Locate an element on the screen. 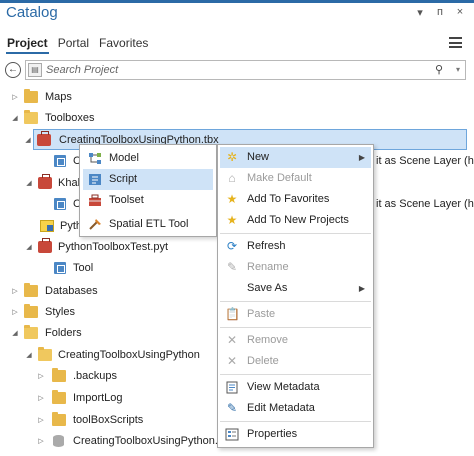 The width and height of the screenshot is (474, 456). menu-item-add-to-favorites: ★ Add To Favorites is located at coordinates (295, 199).